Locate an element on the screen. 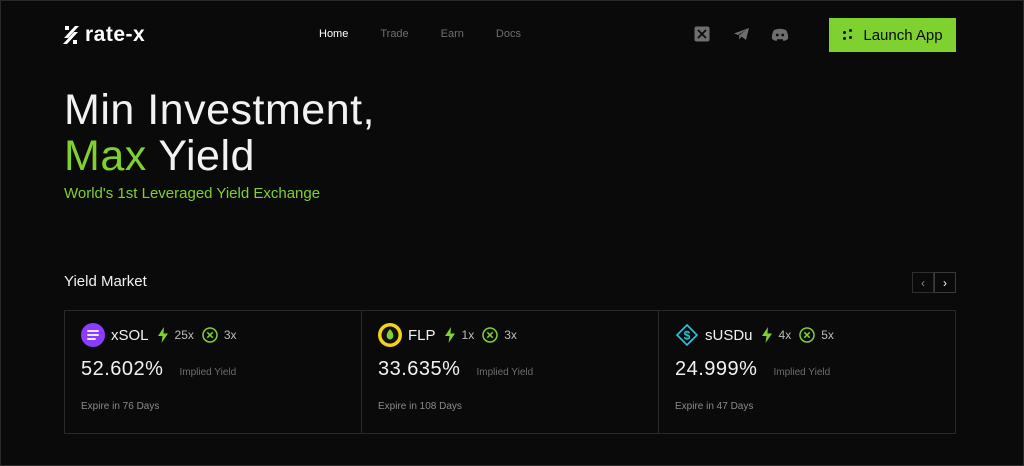 The image size is (1024, 466). market-pager: ‹ › is located at coordinates (934, 282).